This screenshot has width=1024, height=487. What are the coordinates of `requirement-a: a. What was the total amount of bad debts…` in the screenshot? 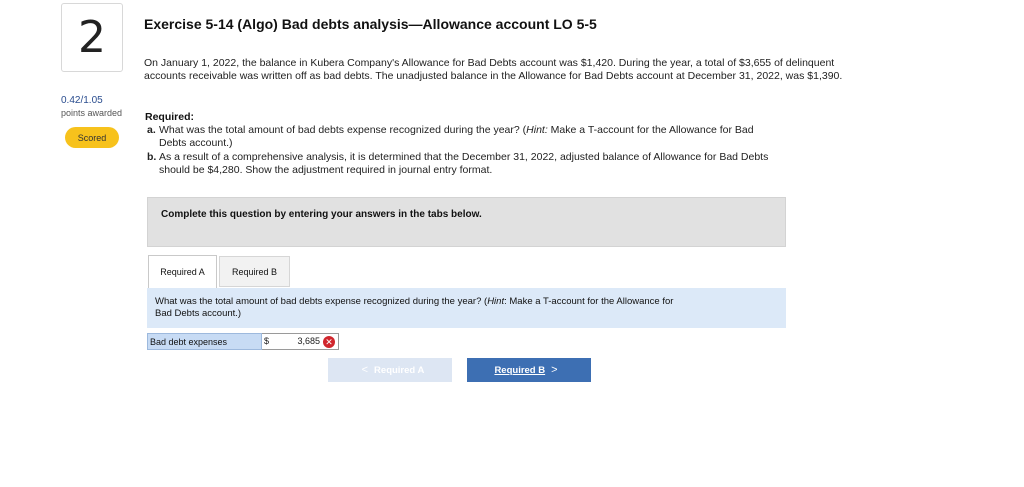 It's located at (499, 137).